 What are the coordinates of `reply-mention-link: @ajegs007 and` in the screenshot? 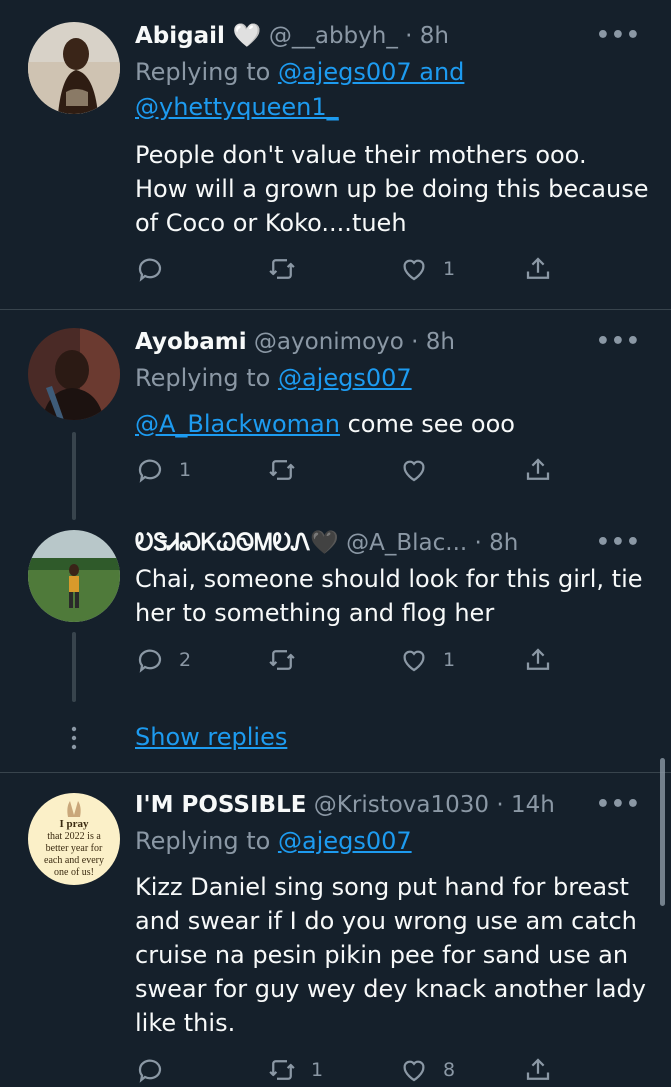 It's located at (371, 72).